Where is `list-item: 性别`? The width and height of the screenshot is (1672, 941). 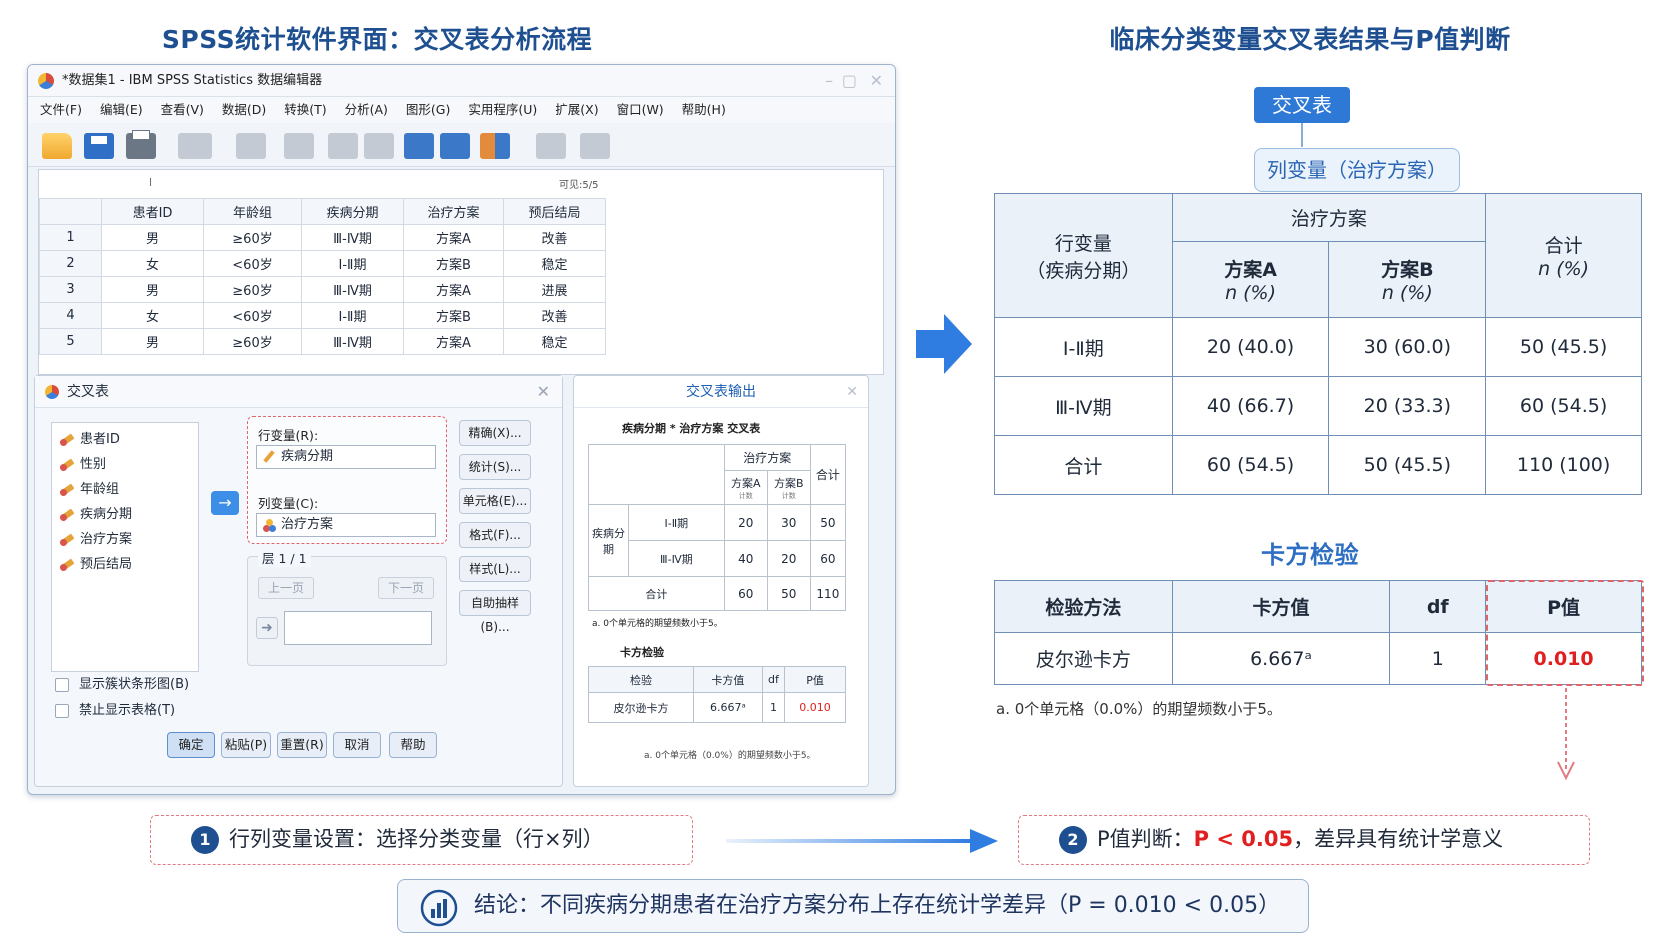
list-item: 性别 is located at coordinates (125, 464).